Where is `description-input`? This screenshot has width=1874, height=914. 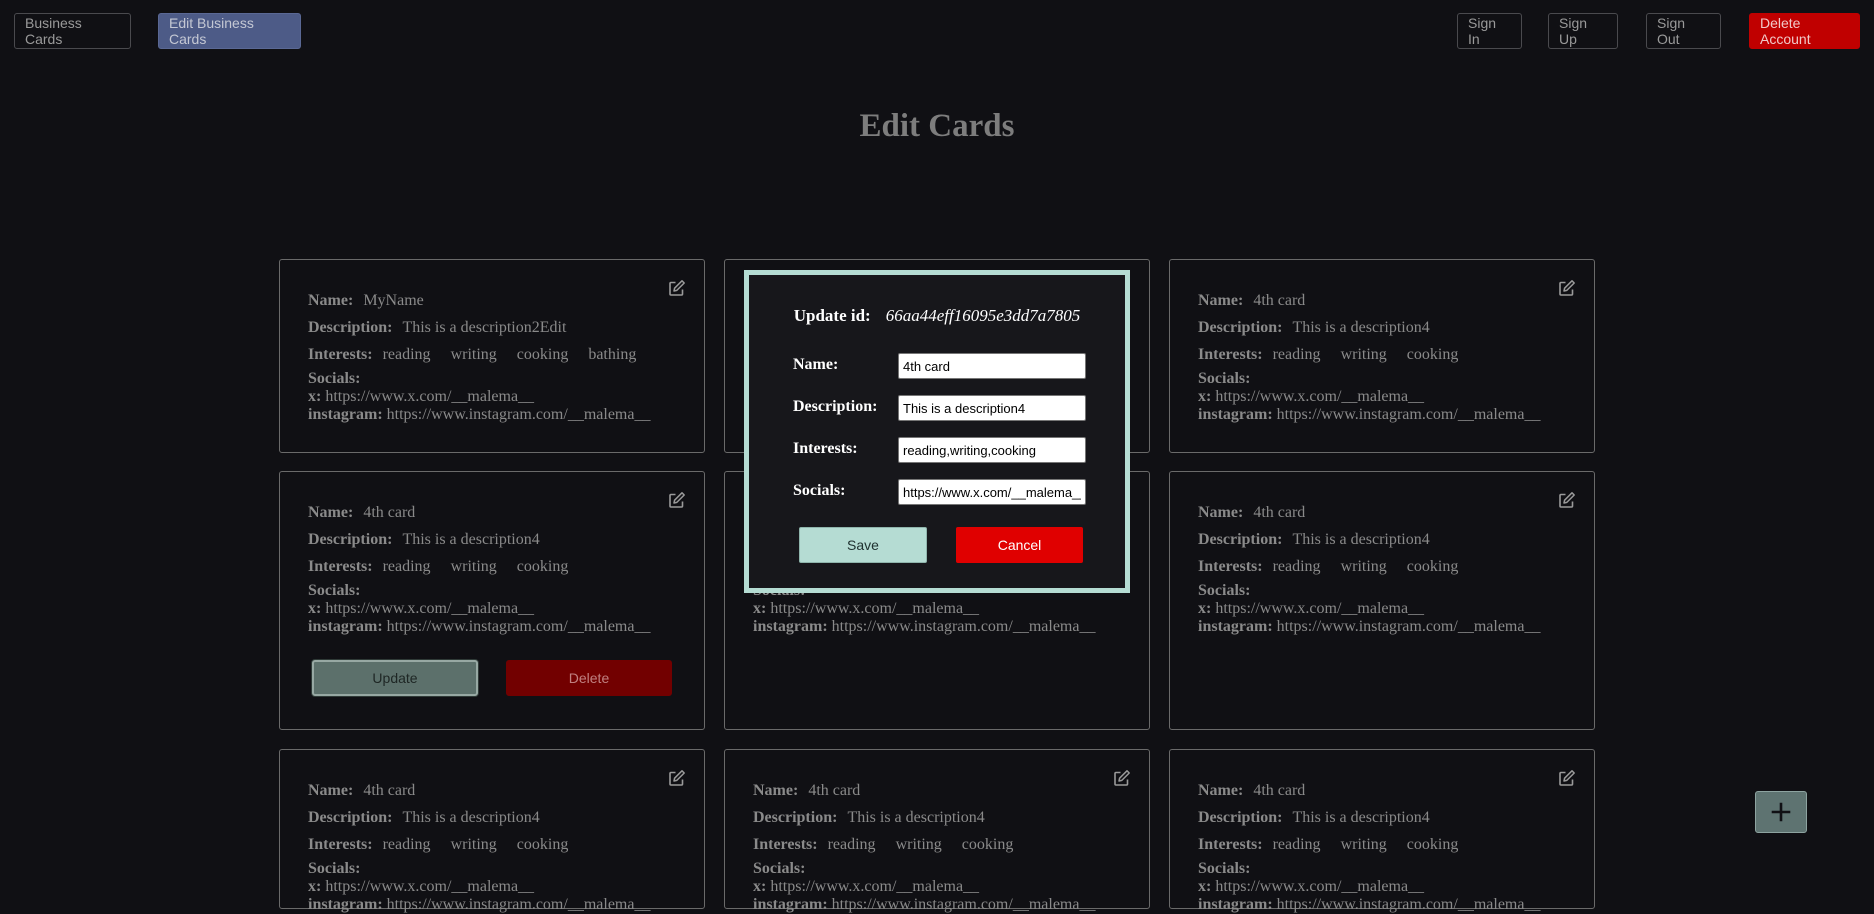 description-input is located at coordinates (992, 408).